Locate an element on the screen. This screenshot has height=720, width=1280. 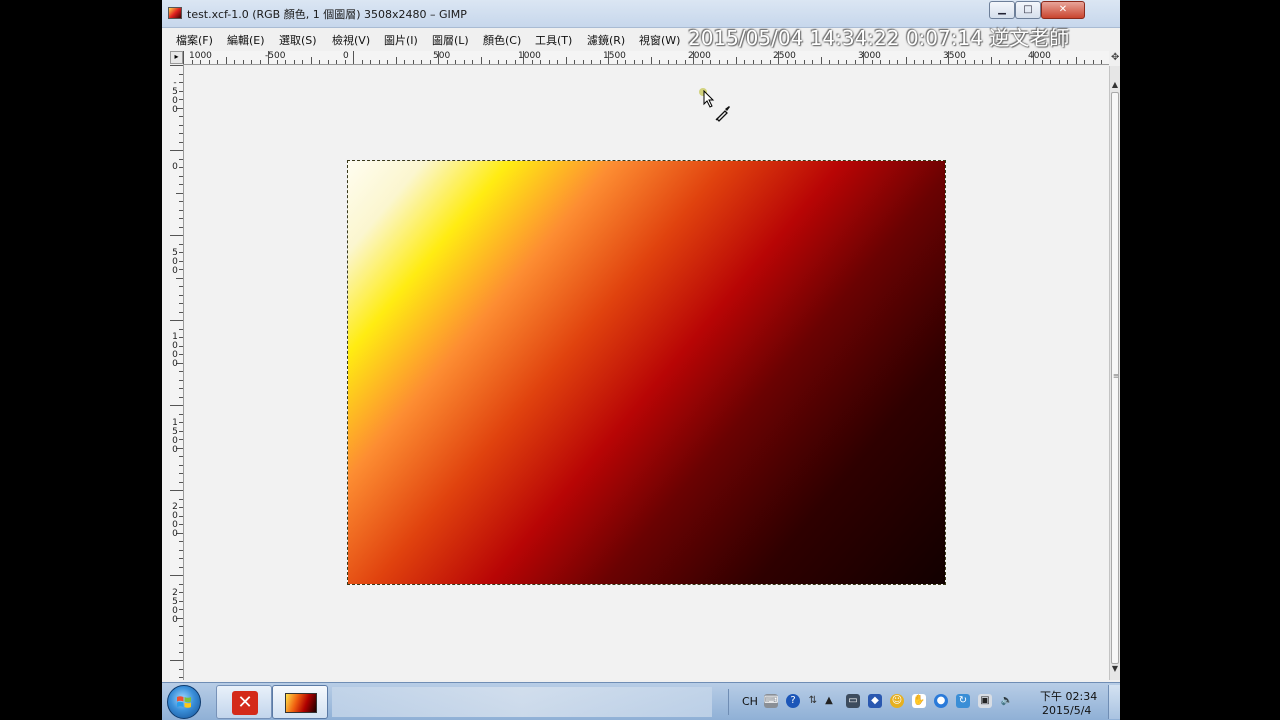
scroll-up-arrow-icon: ▲ is located at coordinates (1115, 85).